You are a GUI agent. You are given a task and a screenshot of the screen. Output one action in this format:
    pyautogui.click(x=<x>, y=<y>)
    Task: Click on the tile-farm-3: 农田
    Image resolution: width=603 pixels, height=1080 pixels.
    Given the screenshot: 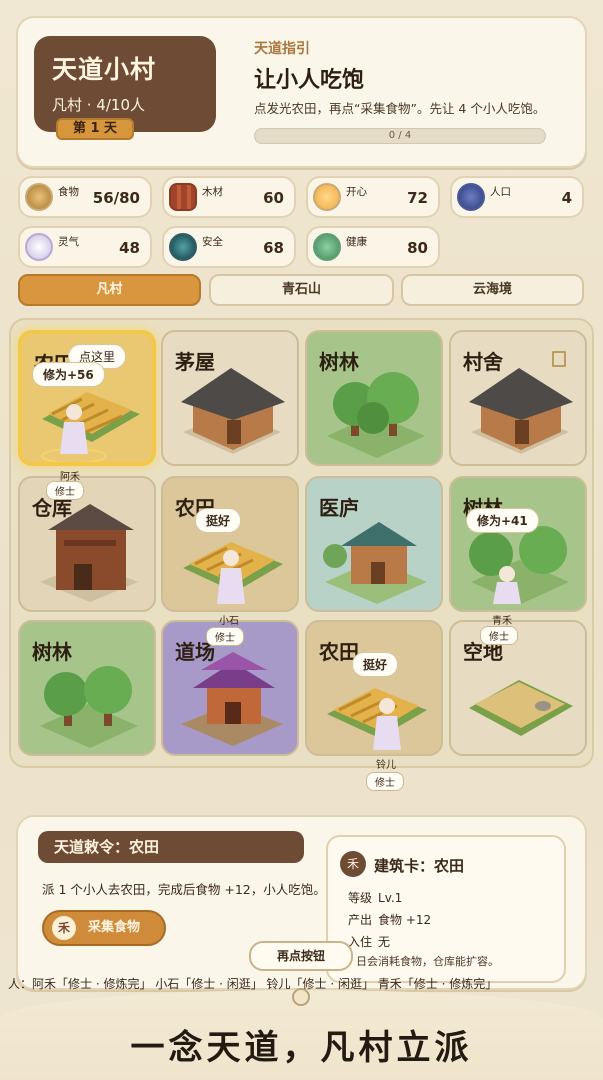 What is the action you would take?
    pyautogui.click(x=374, y=688)
    